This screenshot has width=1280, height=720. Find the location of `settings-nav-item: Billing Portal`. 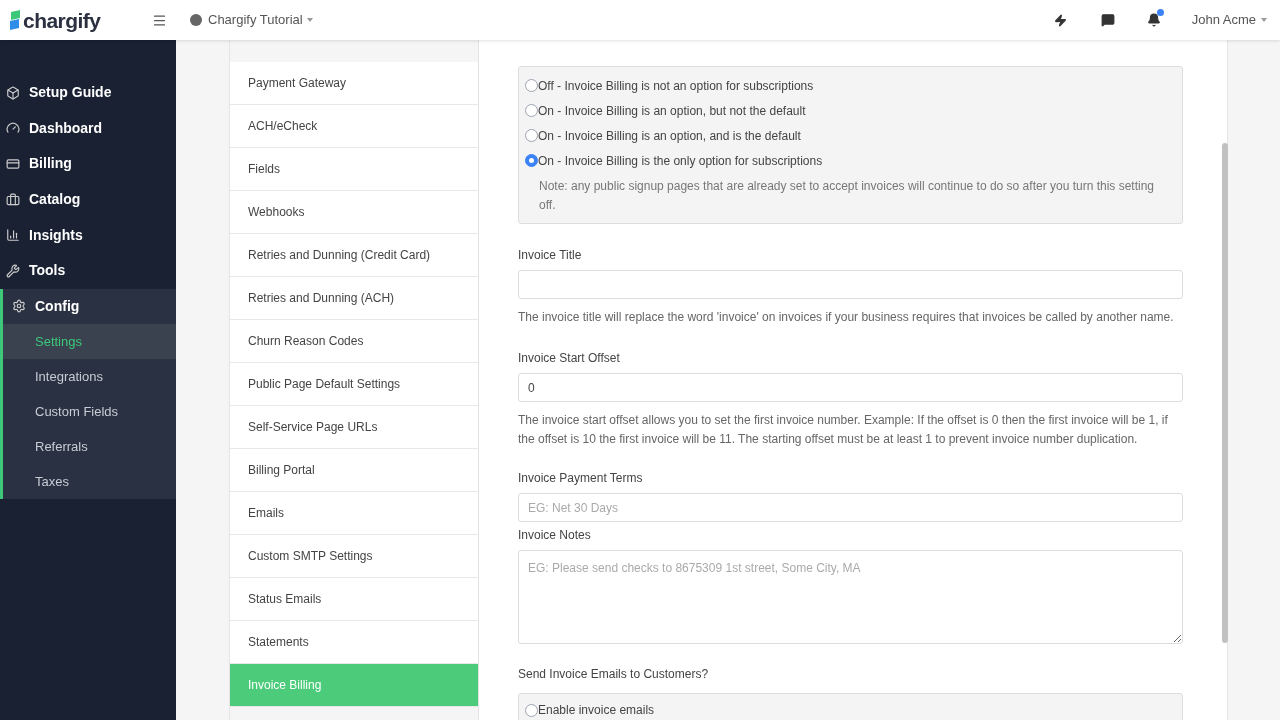

settings-nav-item: Billing Portal is located at coordinates (354, 470).